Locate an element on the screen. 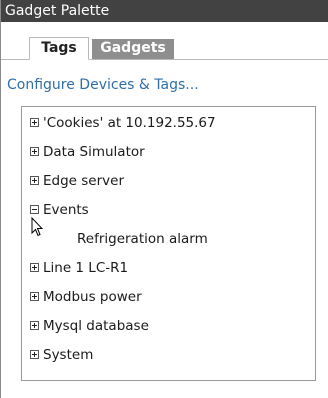 This screenshot has height=398, width=328. tree-item-edge-server: Edge server is located at coordinates (77, 181).